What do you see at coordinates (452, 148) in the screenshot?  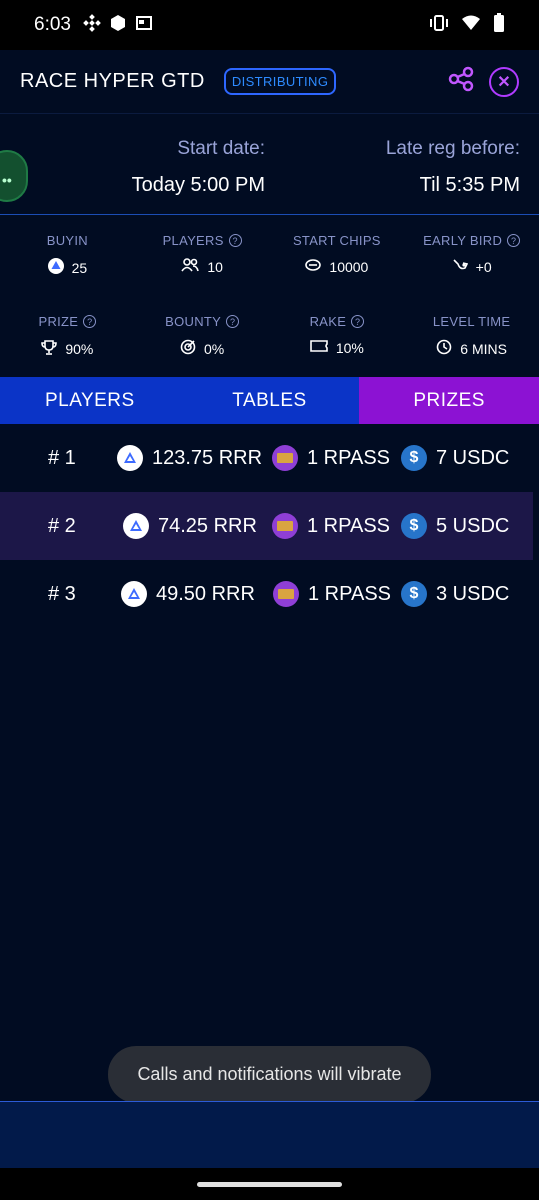 I see `late-reg-label: Late reg before:` at bounding box center [452, 148].